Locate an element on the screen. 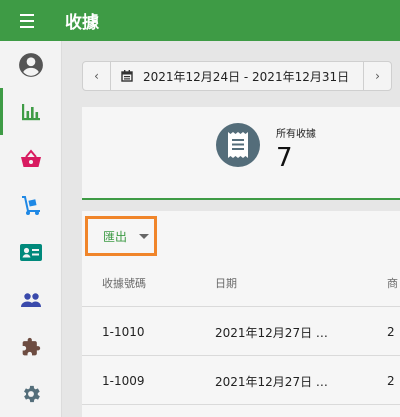 The height and width of the screenshot is (417, 400). date-range-field: 2021年12月24日 - 2021年12月31日 is located at coordinates (230, 76).